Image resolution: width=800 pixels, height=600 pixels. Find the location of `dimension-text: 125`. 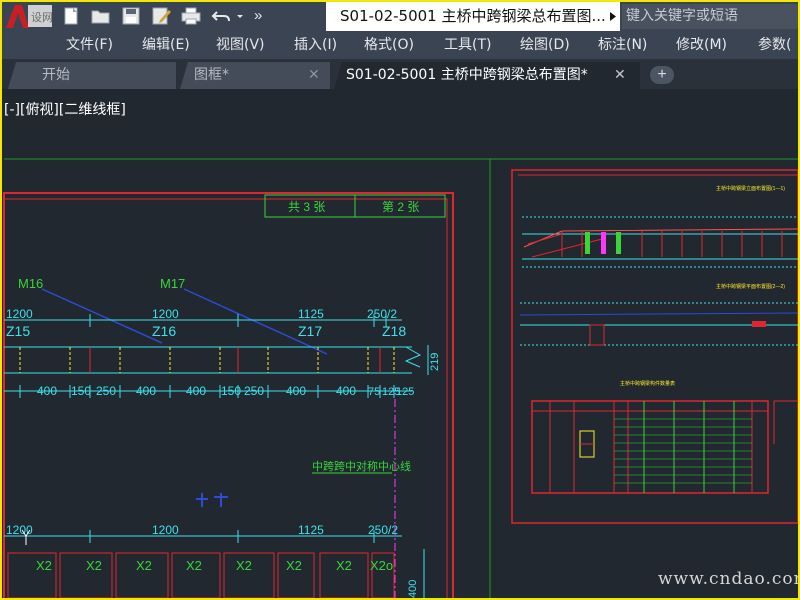

dimension-text: 125 is located at coordinates (405, 392).